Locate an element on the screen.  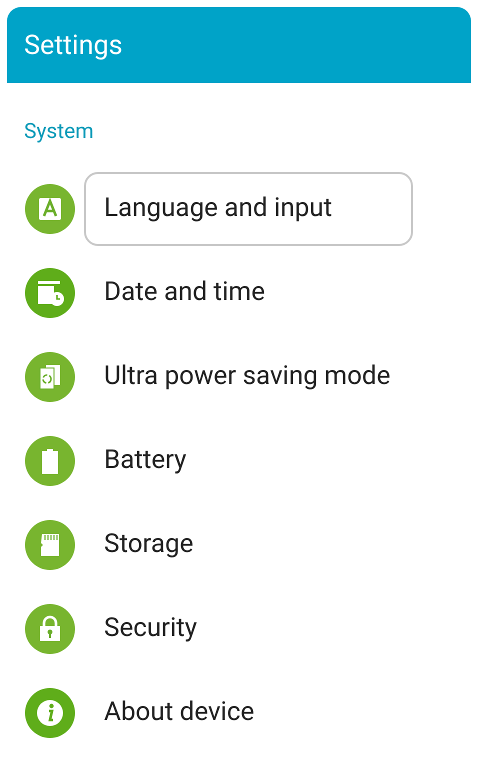
settings-item: Battery is located at coordinates (248, 461).